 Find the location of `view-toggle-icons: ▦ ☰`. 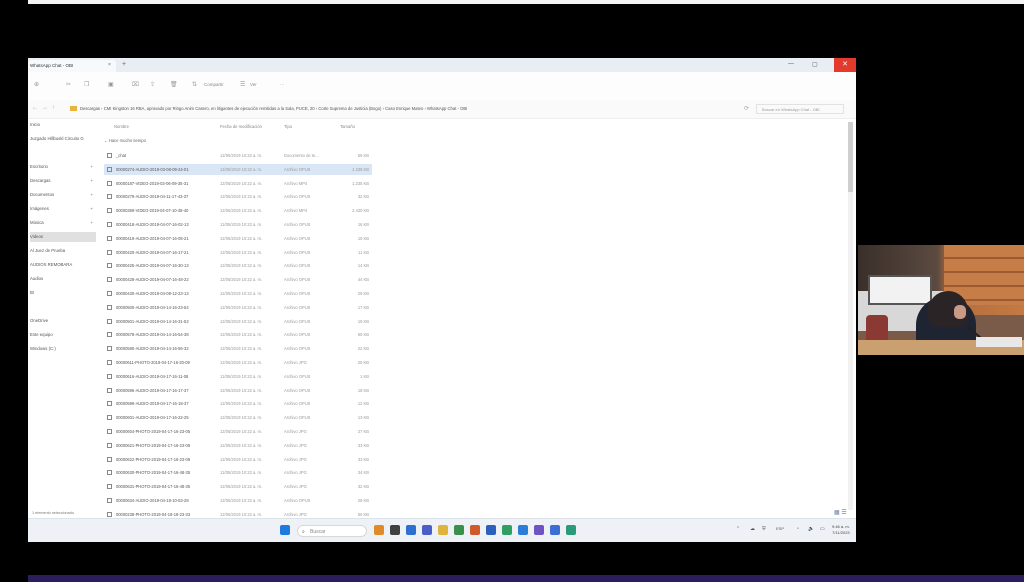

view-toggle-icons: ▦ ☰ is located at coordinates (840, 512).